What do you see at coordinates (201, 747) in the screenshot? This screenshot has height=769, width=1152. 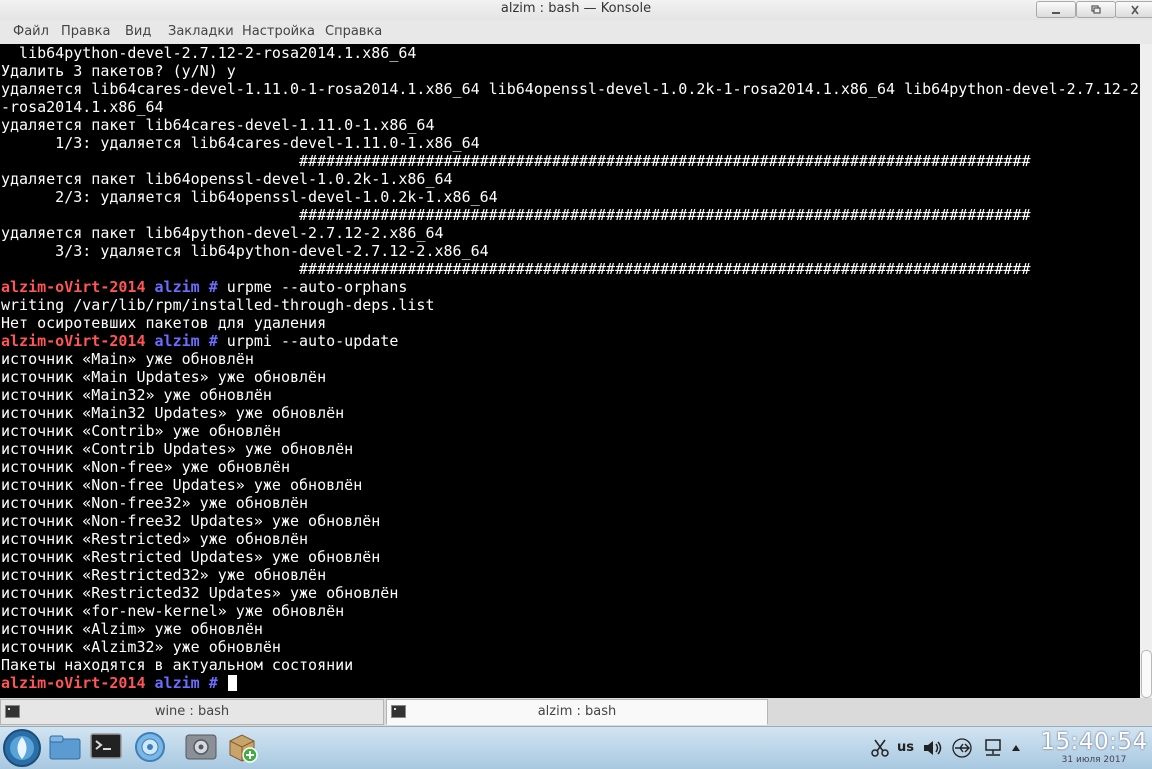 I see `settings-icon` at bounding box center [201, 747].